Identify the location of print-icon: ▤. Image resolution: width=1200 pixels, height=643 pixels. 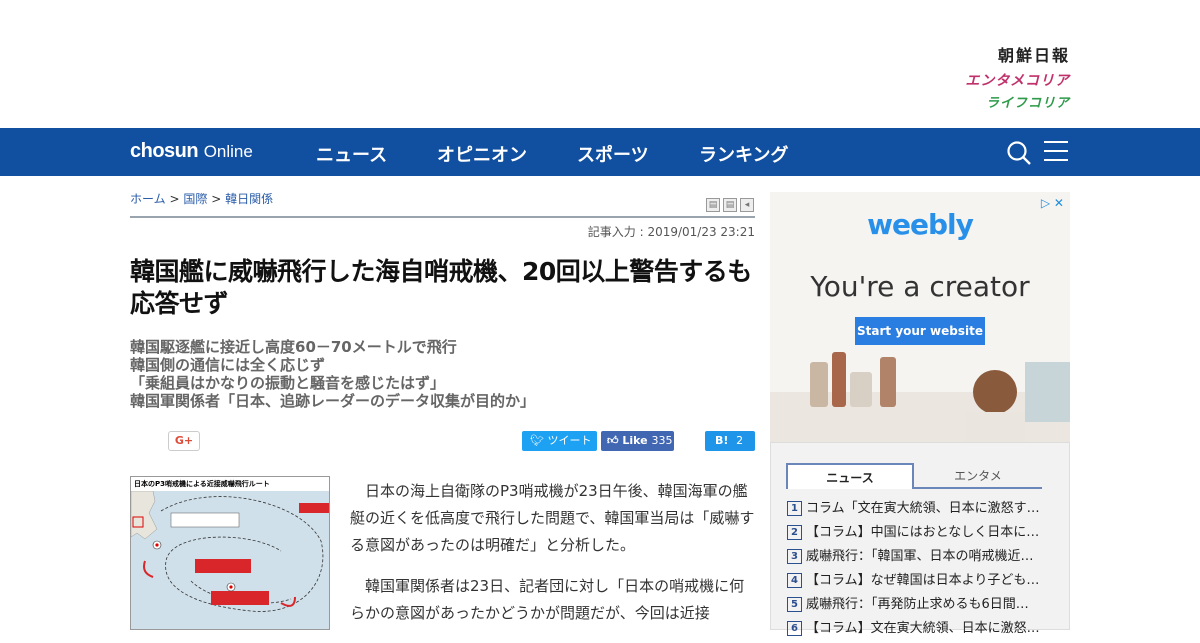
(713, 205).